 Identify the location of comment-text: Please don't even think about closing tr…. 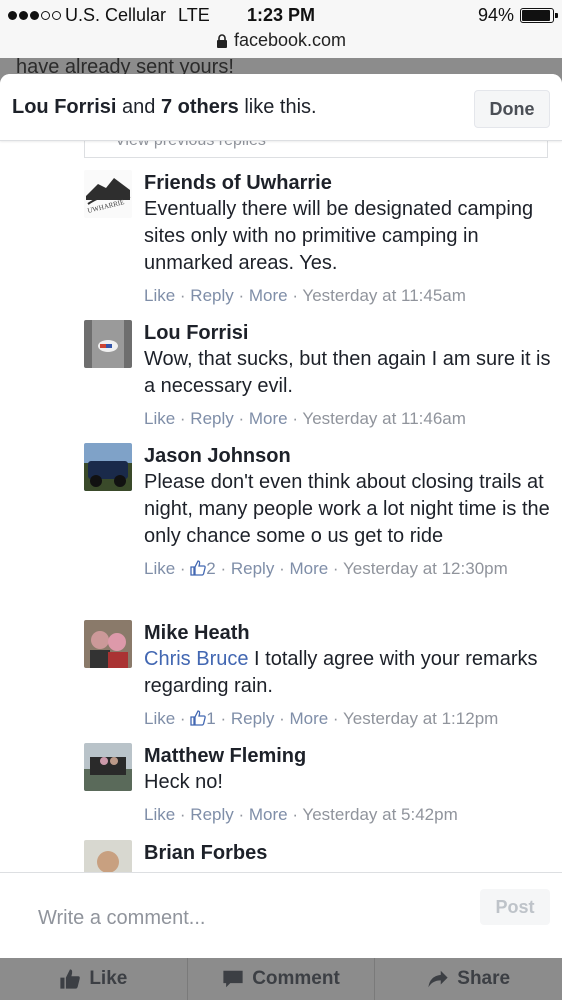
(347, 509).